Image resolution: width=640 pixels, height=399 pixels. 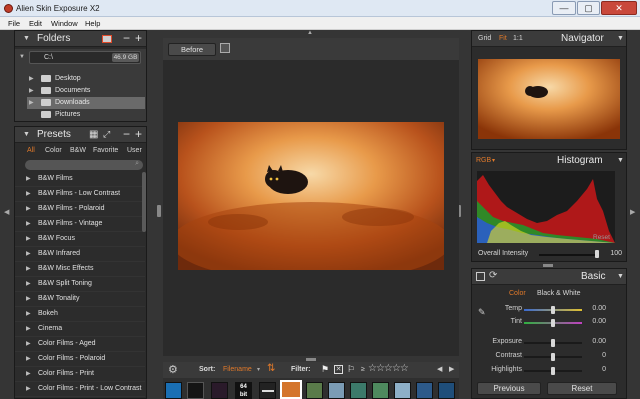 I want to click on histogram-reset: Reset, so click(x=601, y=237).